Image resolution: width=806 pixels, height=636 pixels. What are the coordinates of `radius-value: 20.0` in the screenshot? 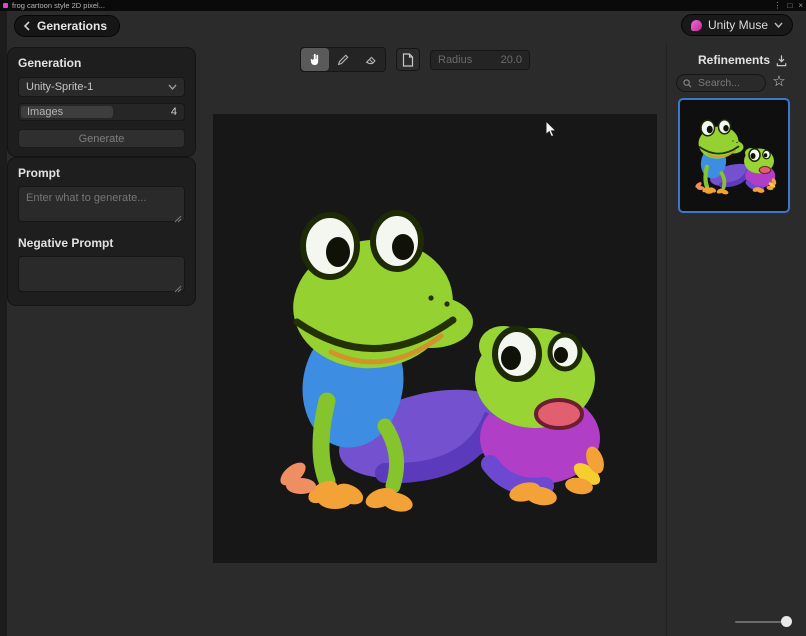 It's located at (511, 59).